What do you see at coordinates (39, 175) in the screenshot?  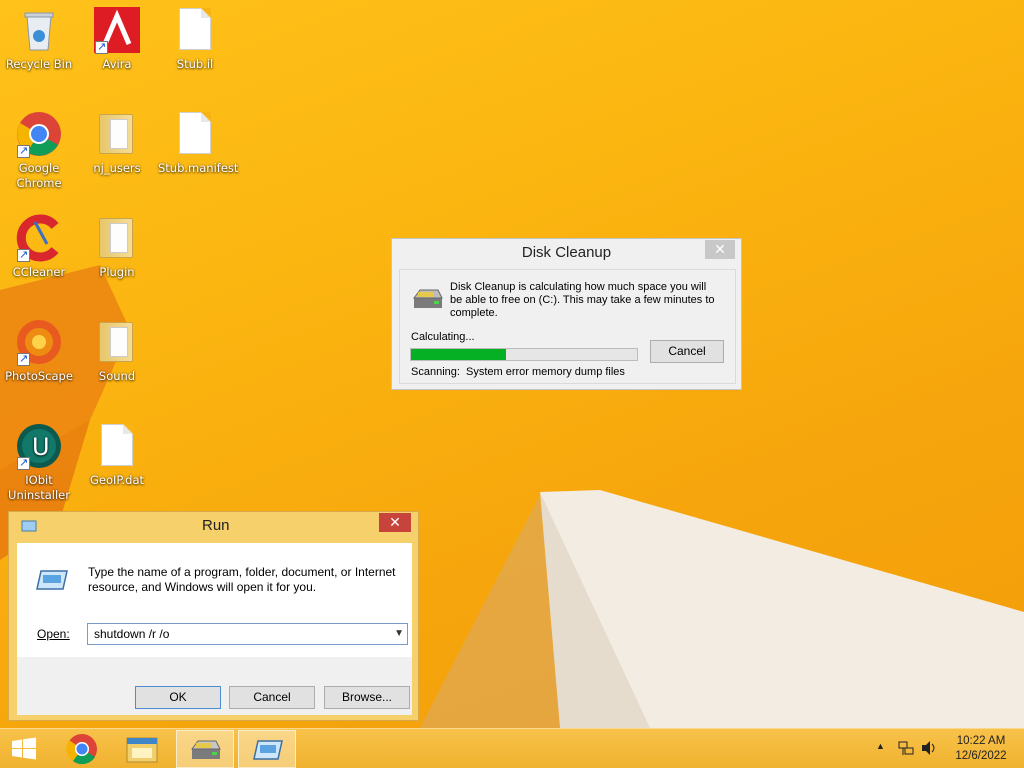 I see `desktop-icon-label: Google Chrome` at bounding box center [39, 175].